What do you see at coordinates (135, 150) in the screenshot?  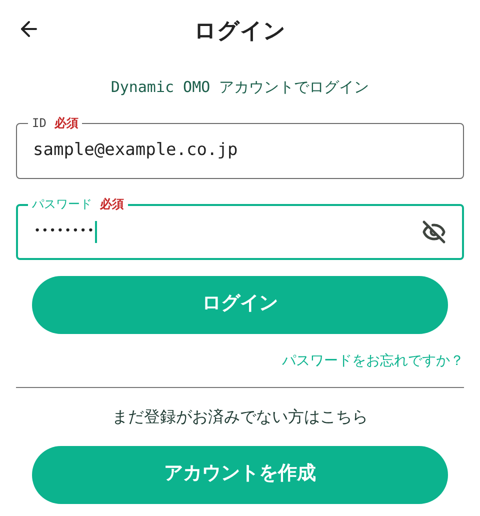 I see `field-value: sample@example.co.jp` at bounding box center [135, 150].